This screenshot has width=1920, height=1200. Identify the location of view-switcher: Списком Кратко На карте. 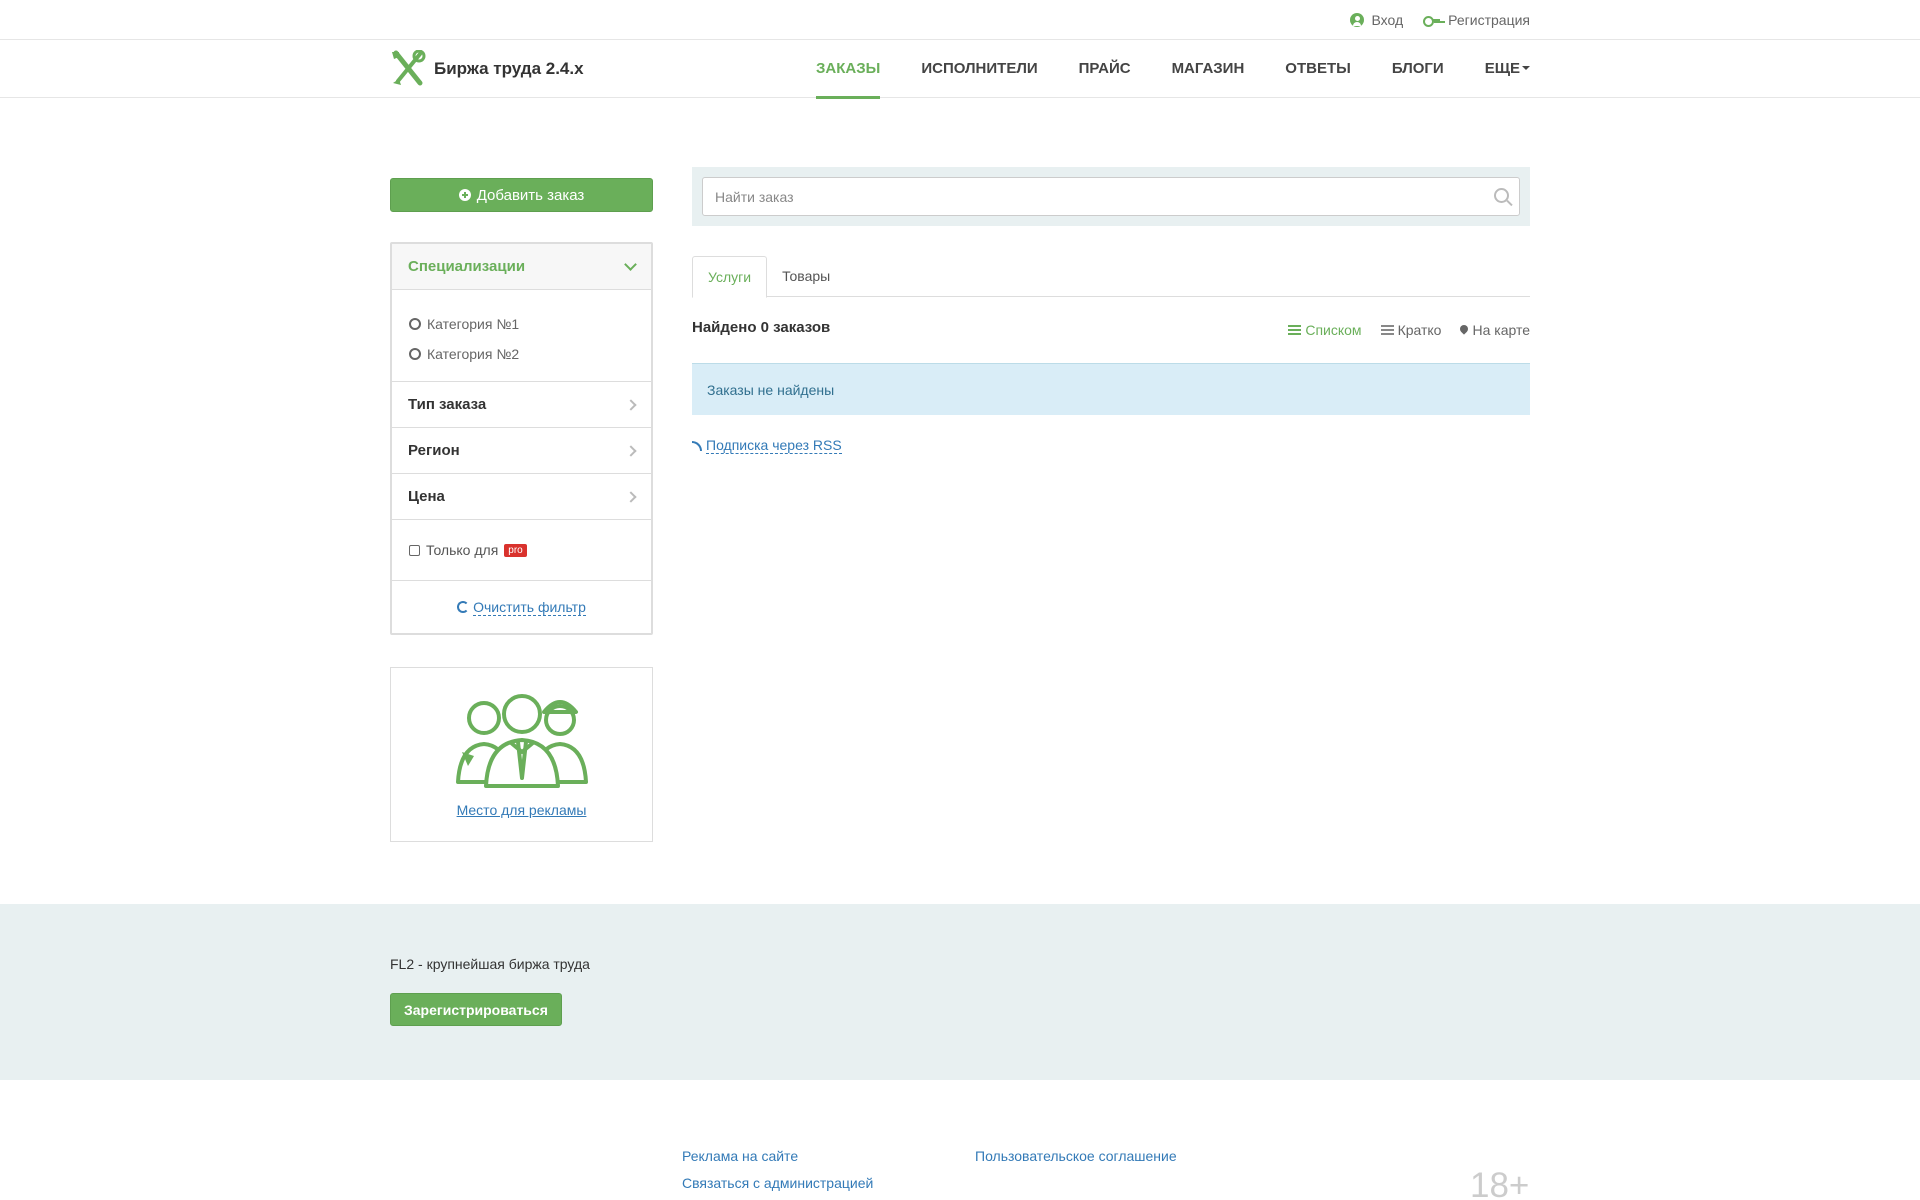
(1409, 330).